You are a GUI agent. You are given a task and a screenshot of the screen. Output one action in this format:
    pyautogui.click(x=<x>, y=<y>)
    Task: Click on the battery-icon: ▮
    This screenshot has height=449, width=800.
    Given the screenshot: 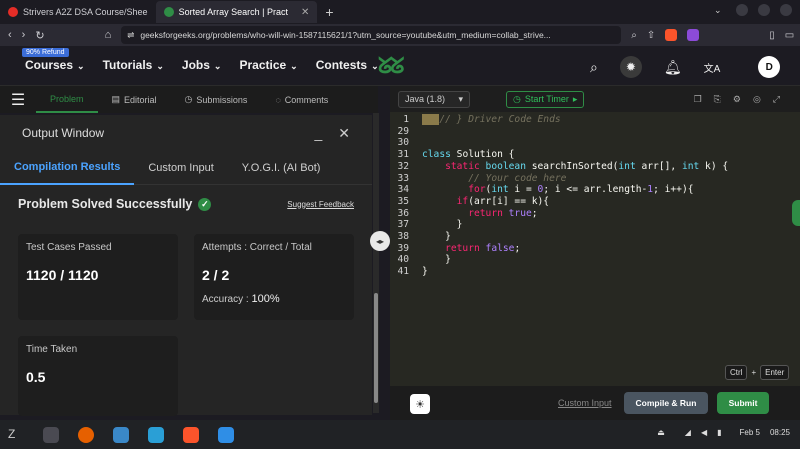 What is the action you would take?
    pyautogui.click(x=719, y=432)
    